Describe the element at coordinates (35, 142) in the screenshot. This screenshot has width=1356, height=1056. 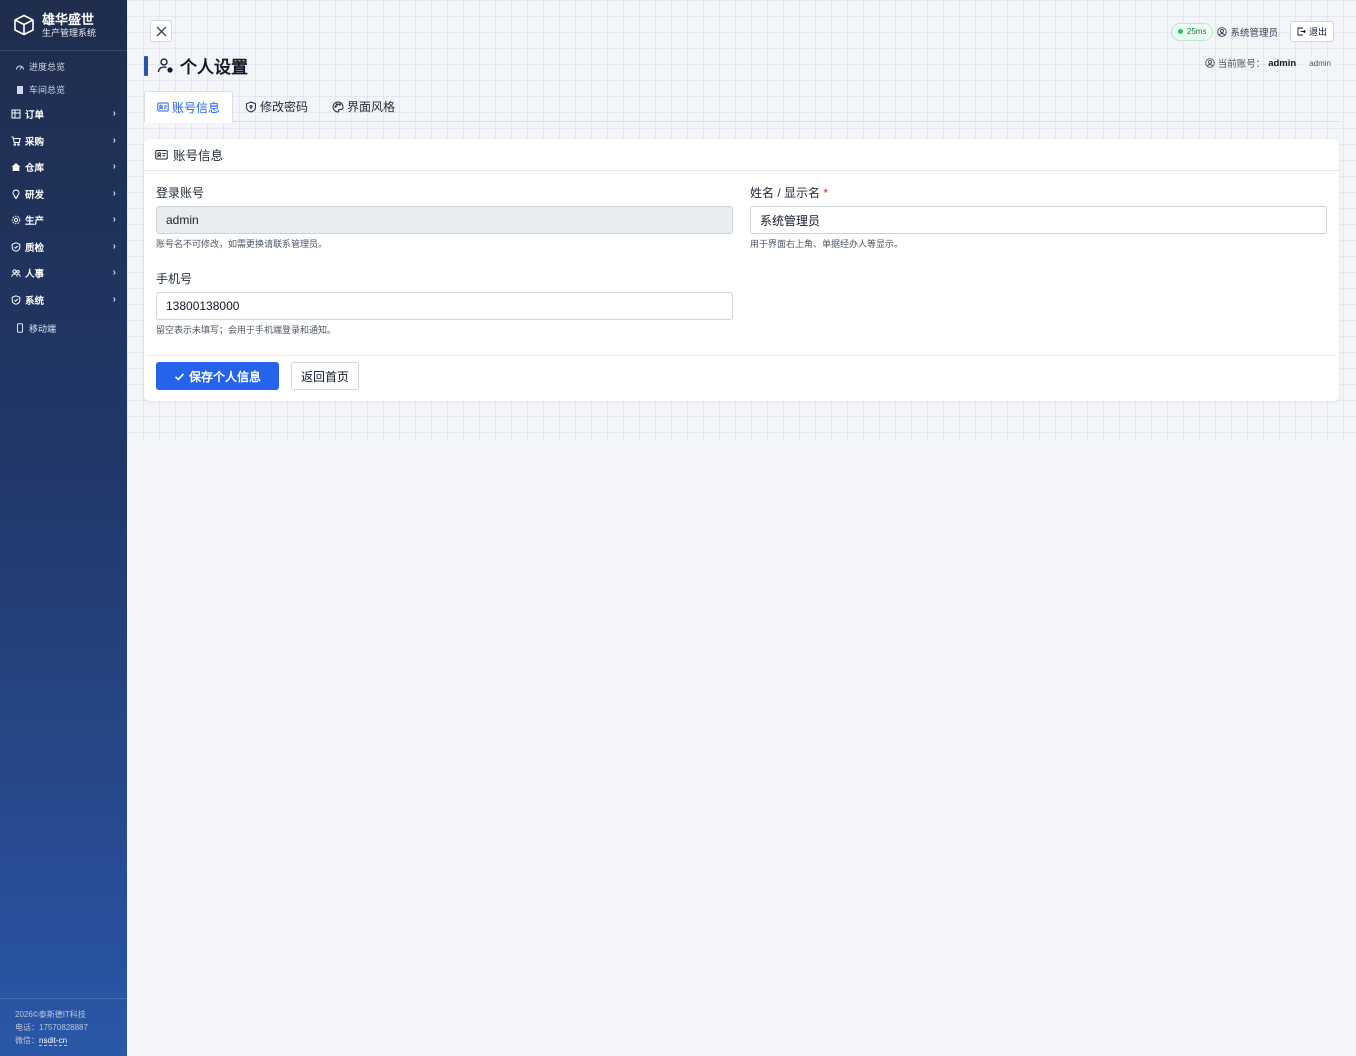
I see `sidebar-item-label: 采购` at that location.